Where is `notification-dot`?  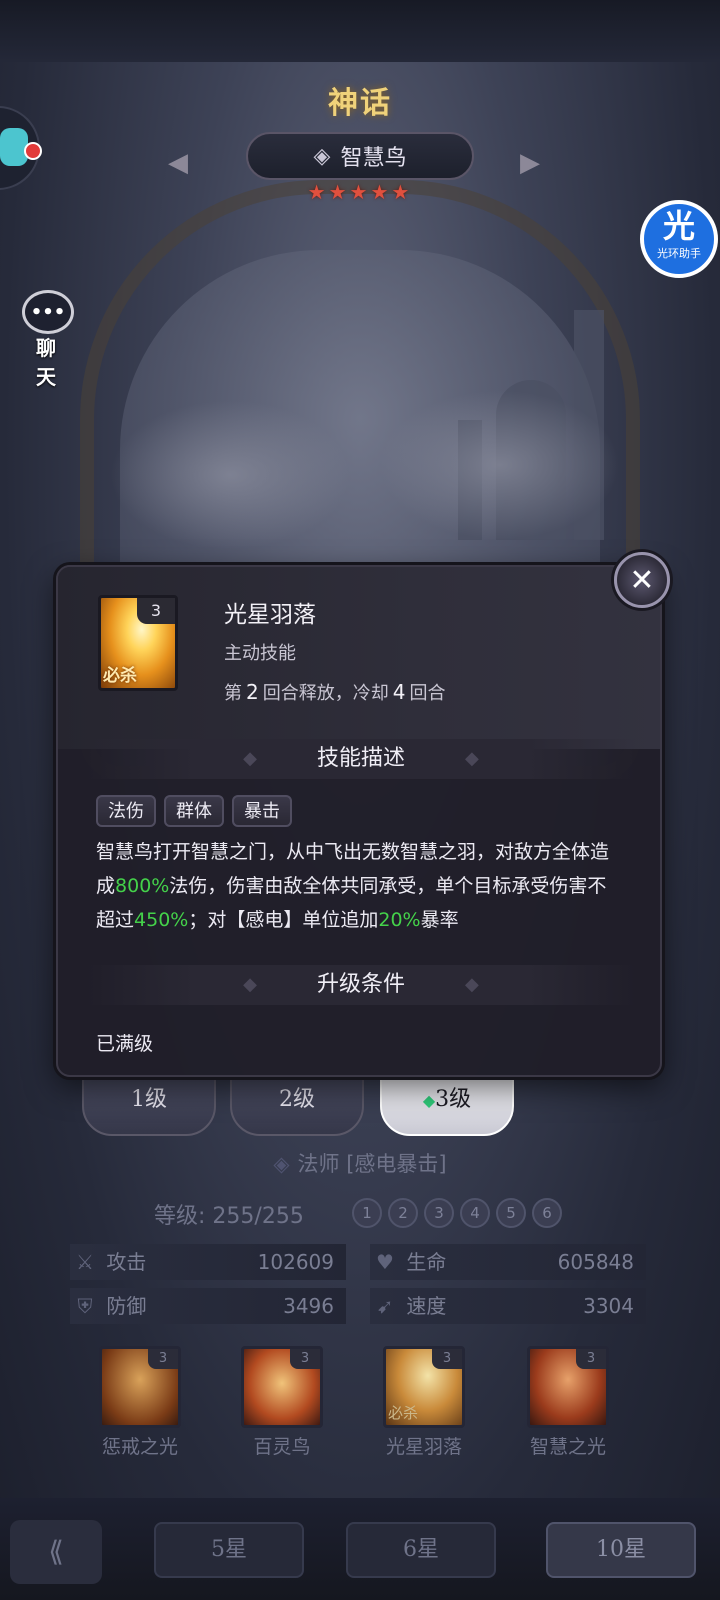 notification-dot is located at coordinates (33, 151).